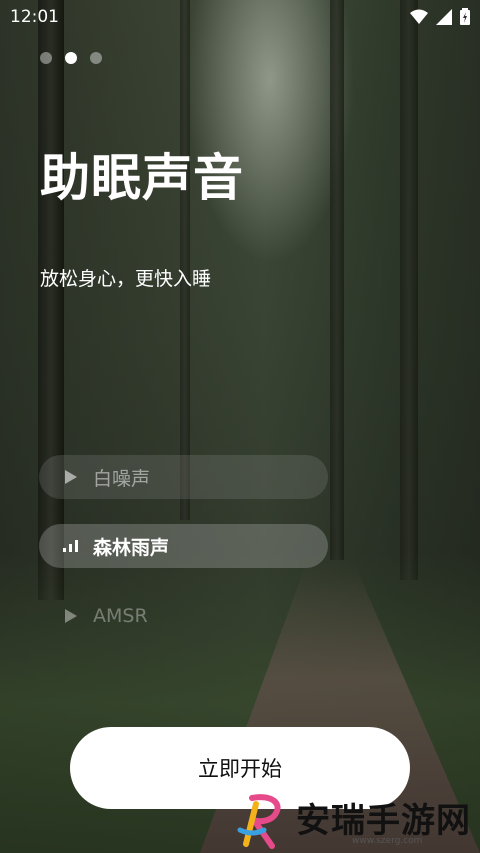  I want to click on page-title: 助眠声音, so click(142, 178).